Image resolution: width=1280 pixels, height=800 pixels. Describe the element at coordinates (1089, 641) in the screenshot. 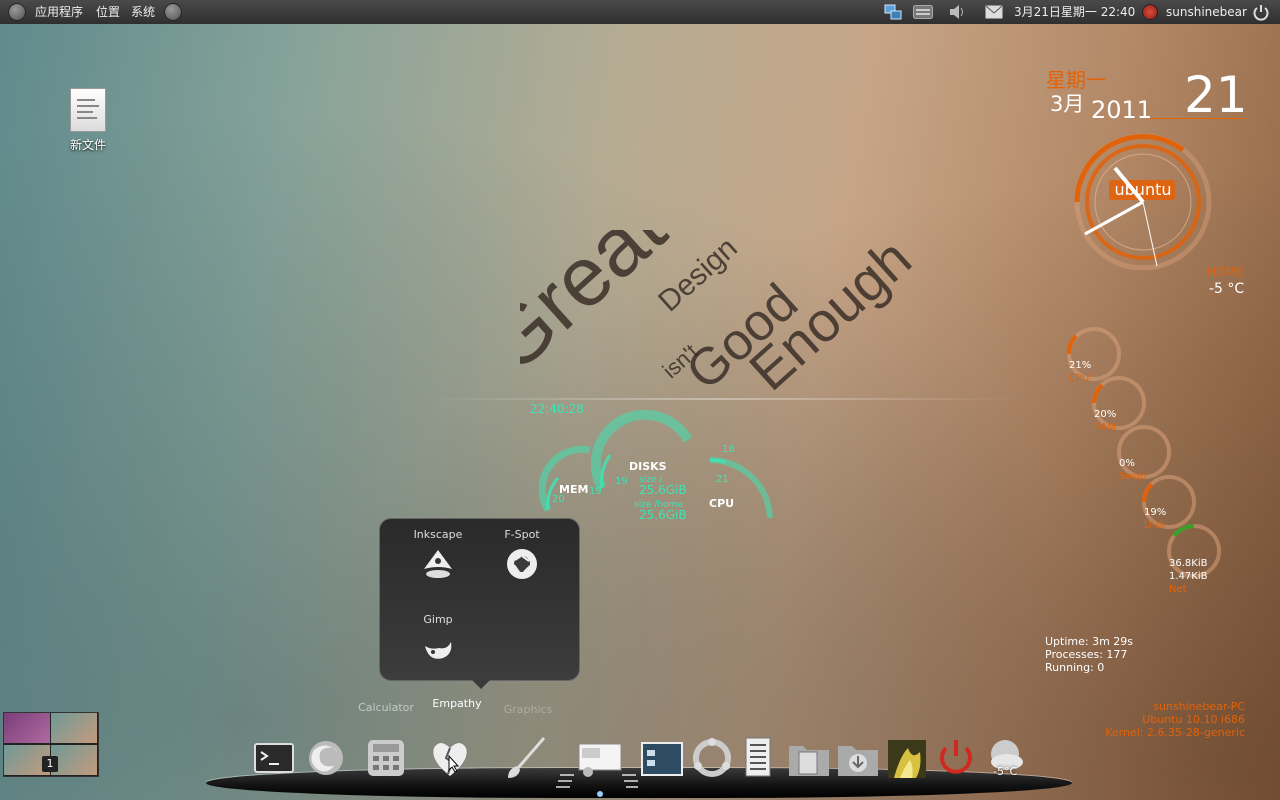

I see `conky-uptime: Uptime: 3m 29s` at that location.